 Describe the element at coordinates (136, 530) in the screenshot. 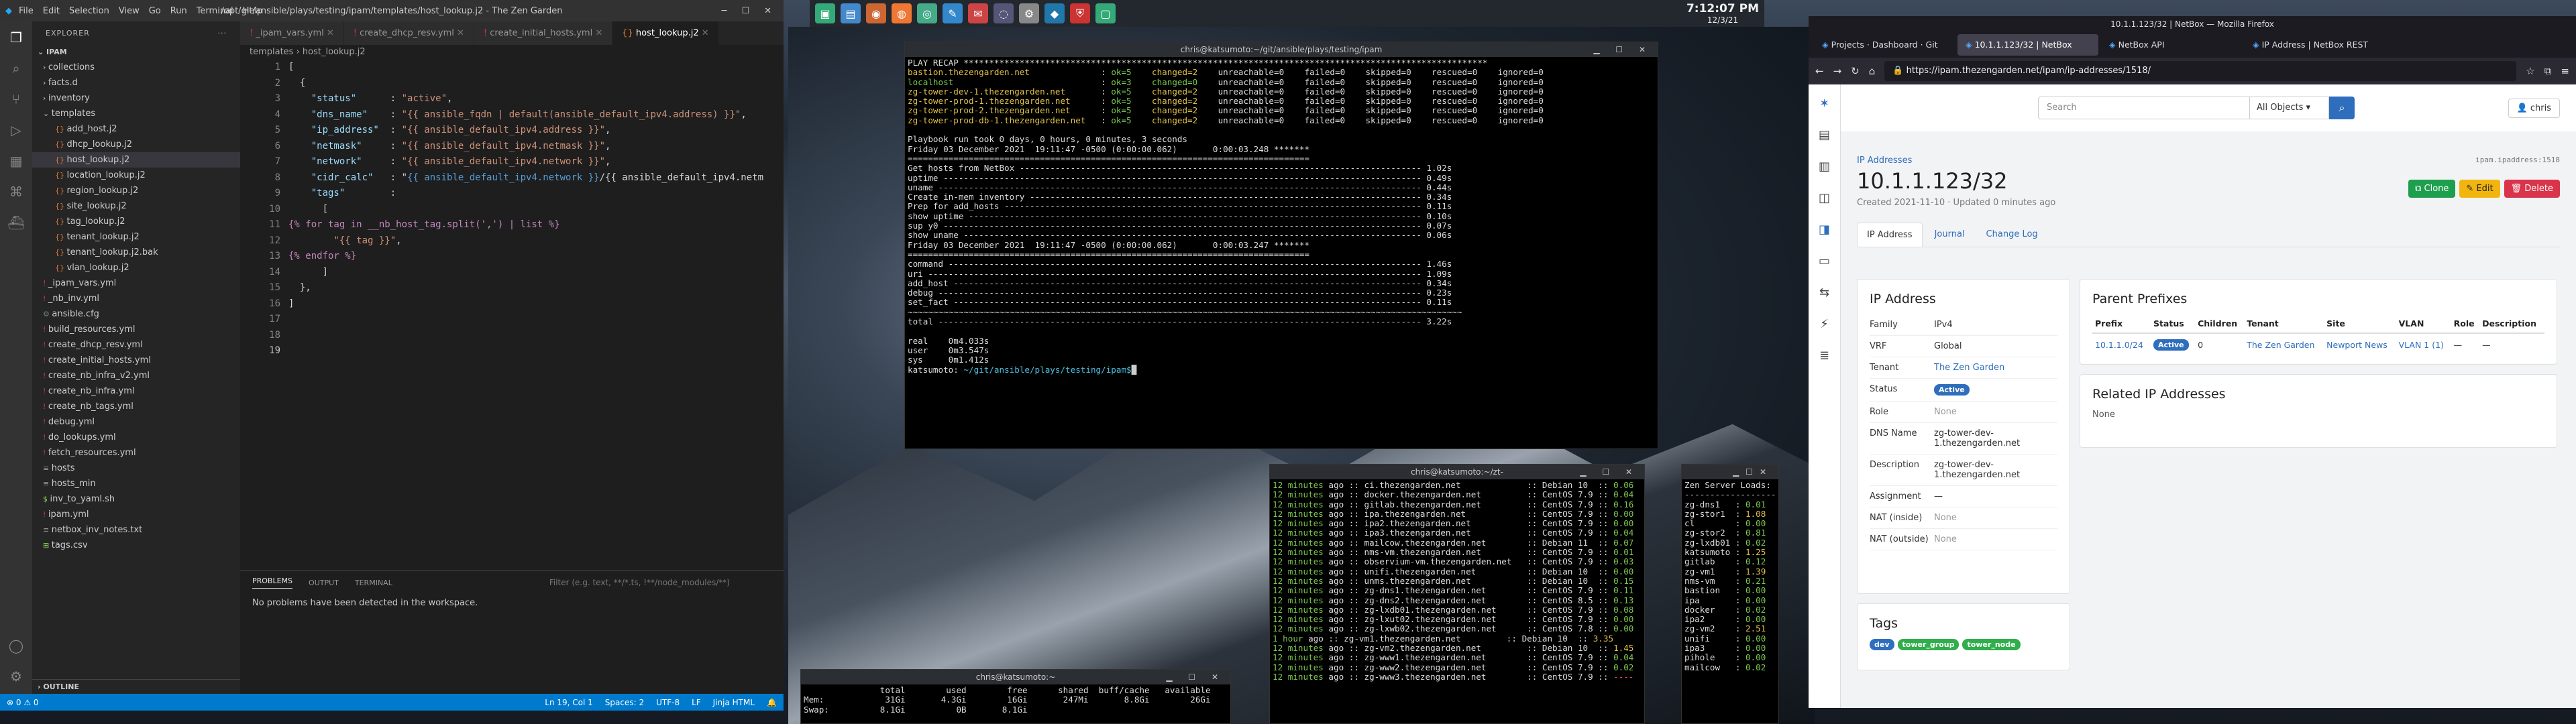

I see `tree-item: ≡ netbox_inv_notes.txt` at that location.